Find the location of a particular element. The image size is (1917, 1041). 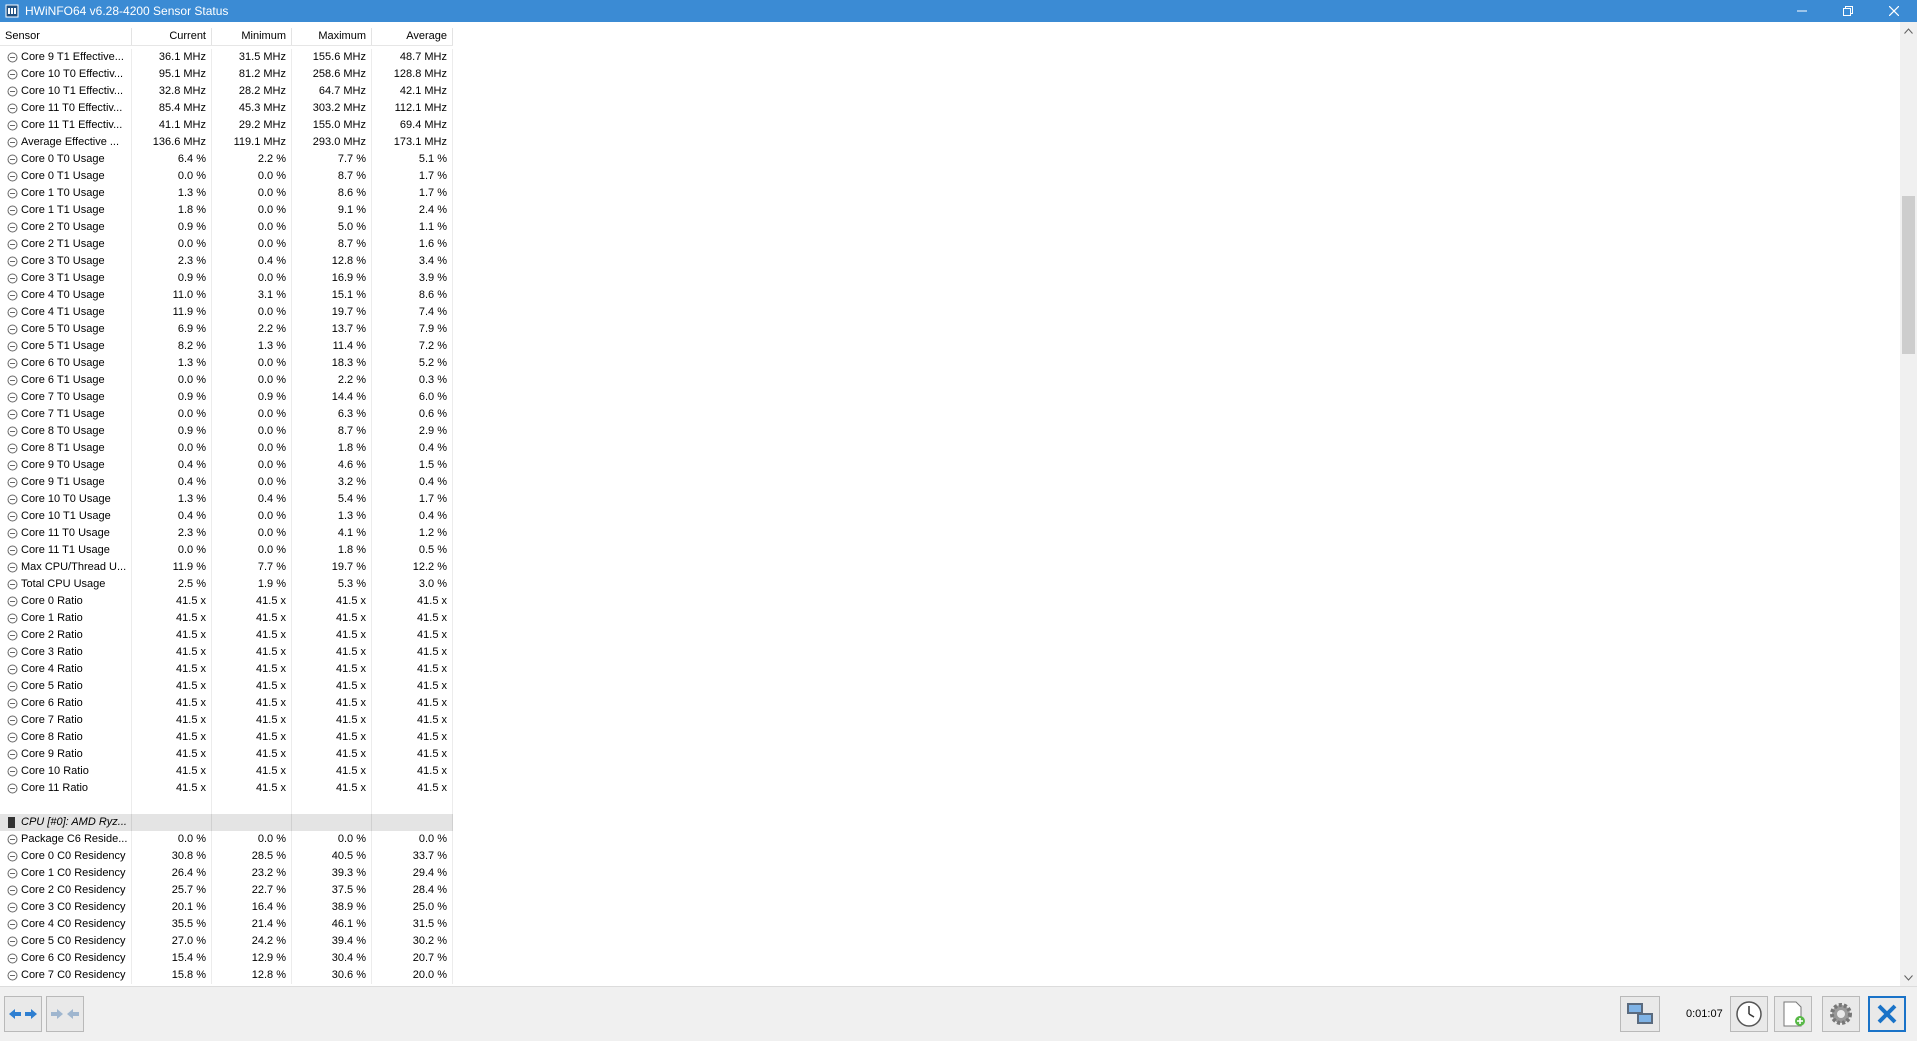

empty-row is located at coordinates (226, 805).